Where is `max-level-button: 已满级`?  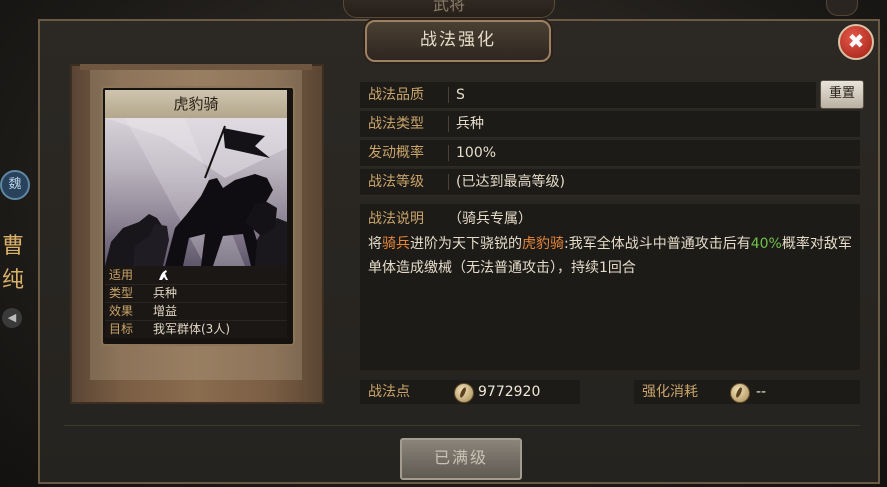
max-level-button: 已满级 is located at coordinates (461, 459).